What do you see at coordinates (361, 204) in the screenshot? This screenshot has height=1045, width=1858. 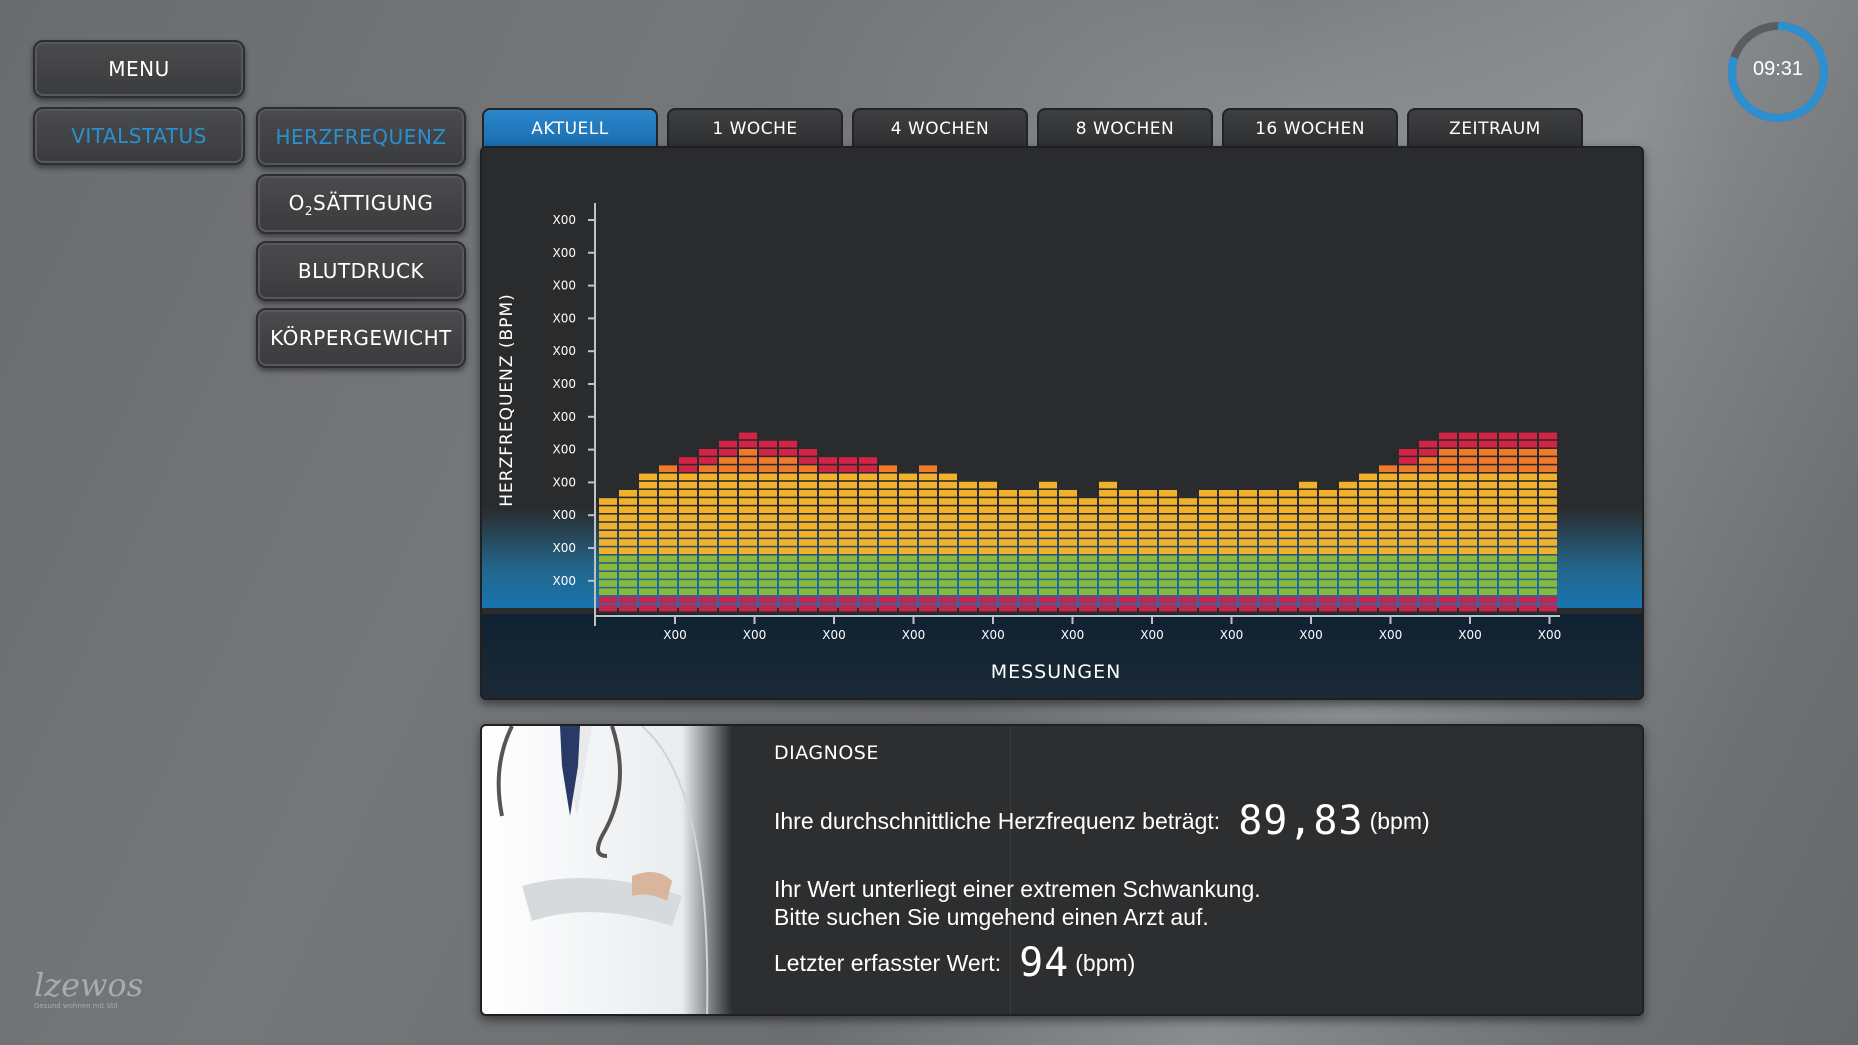 I see `vital-o2-saettigung-button: O2SÄTTIGUNG` at bounding box center [361, 204].